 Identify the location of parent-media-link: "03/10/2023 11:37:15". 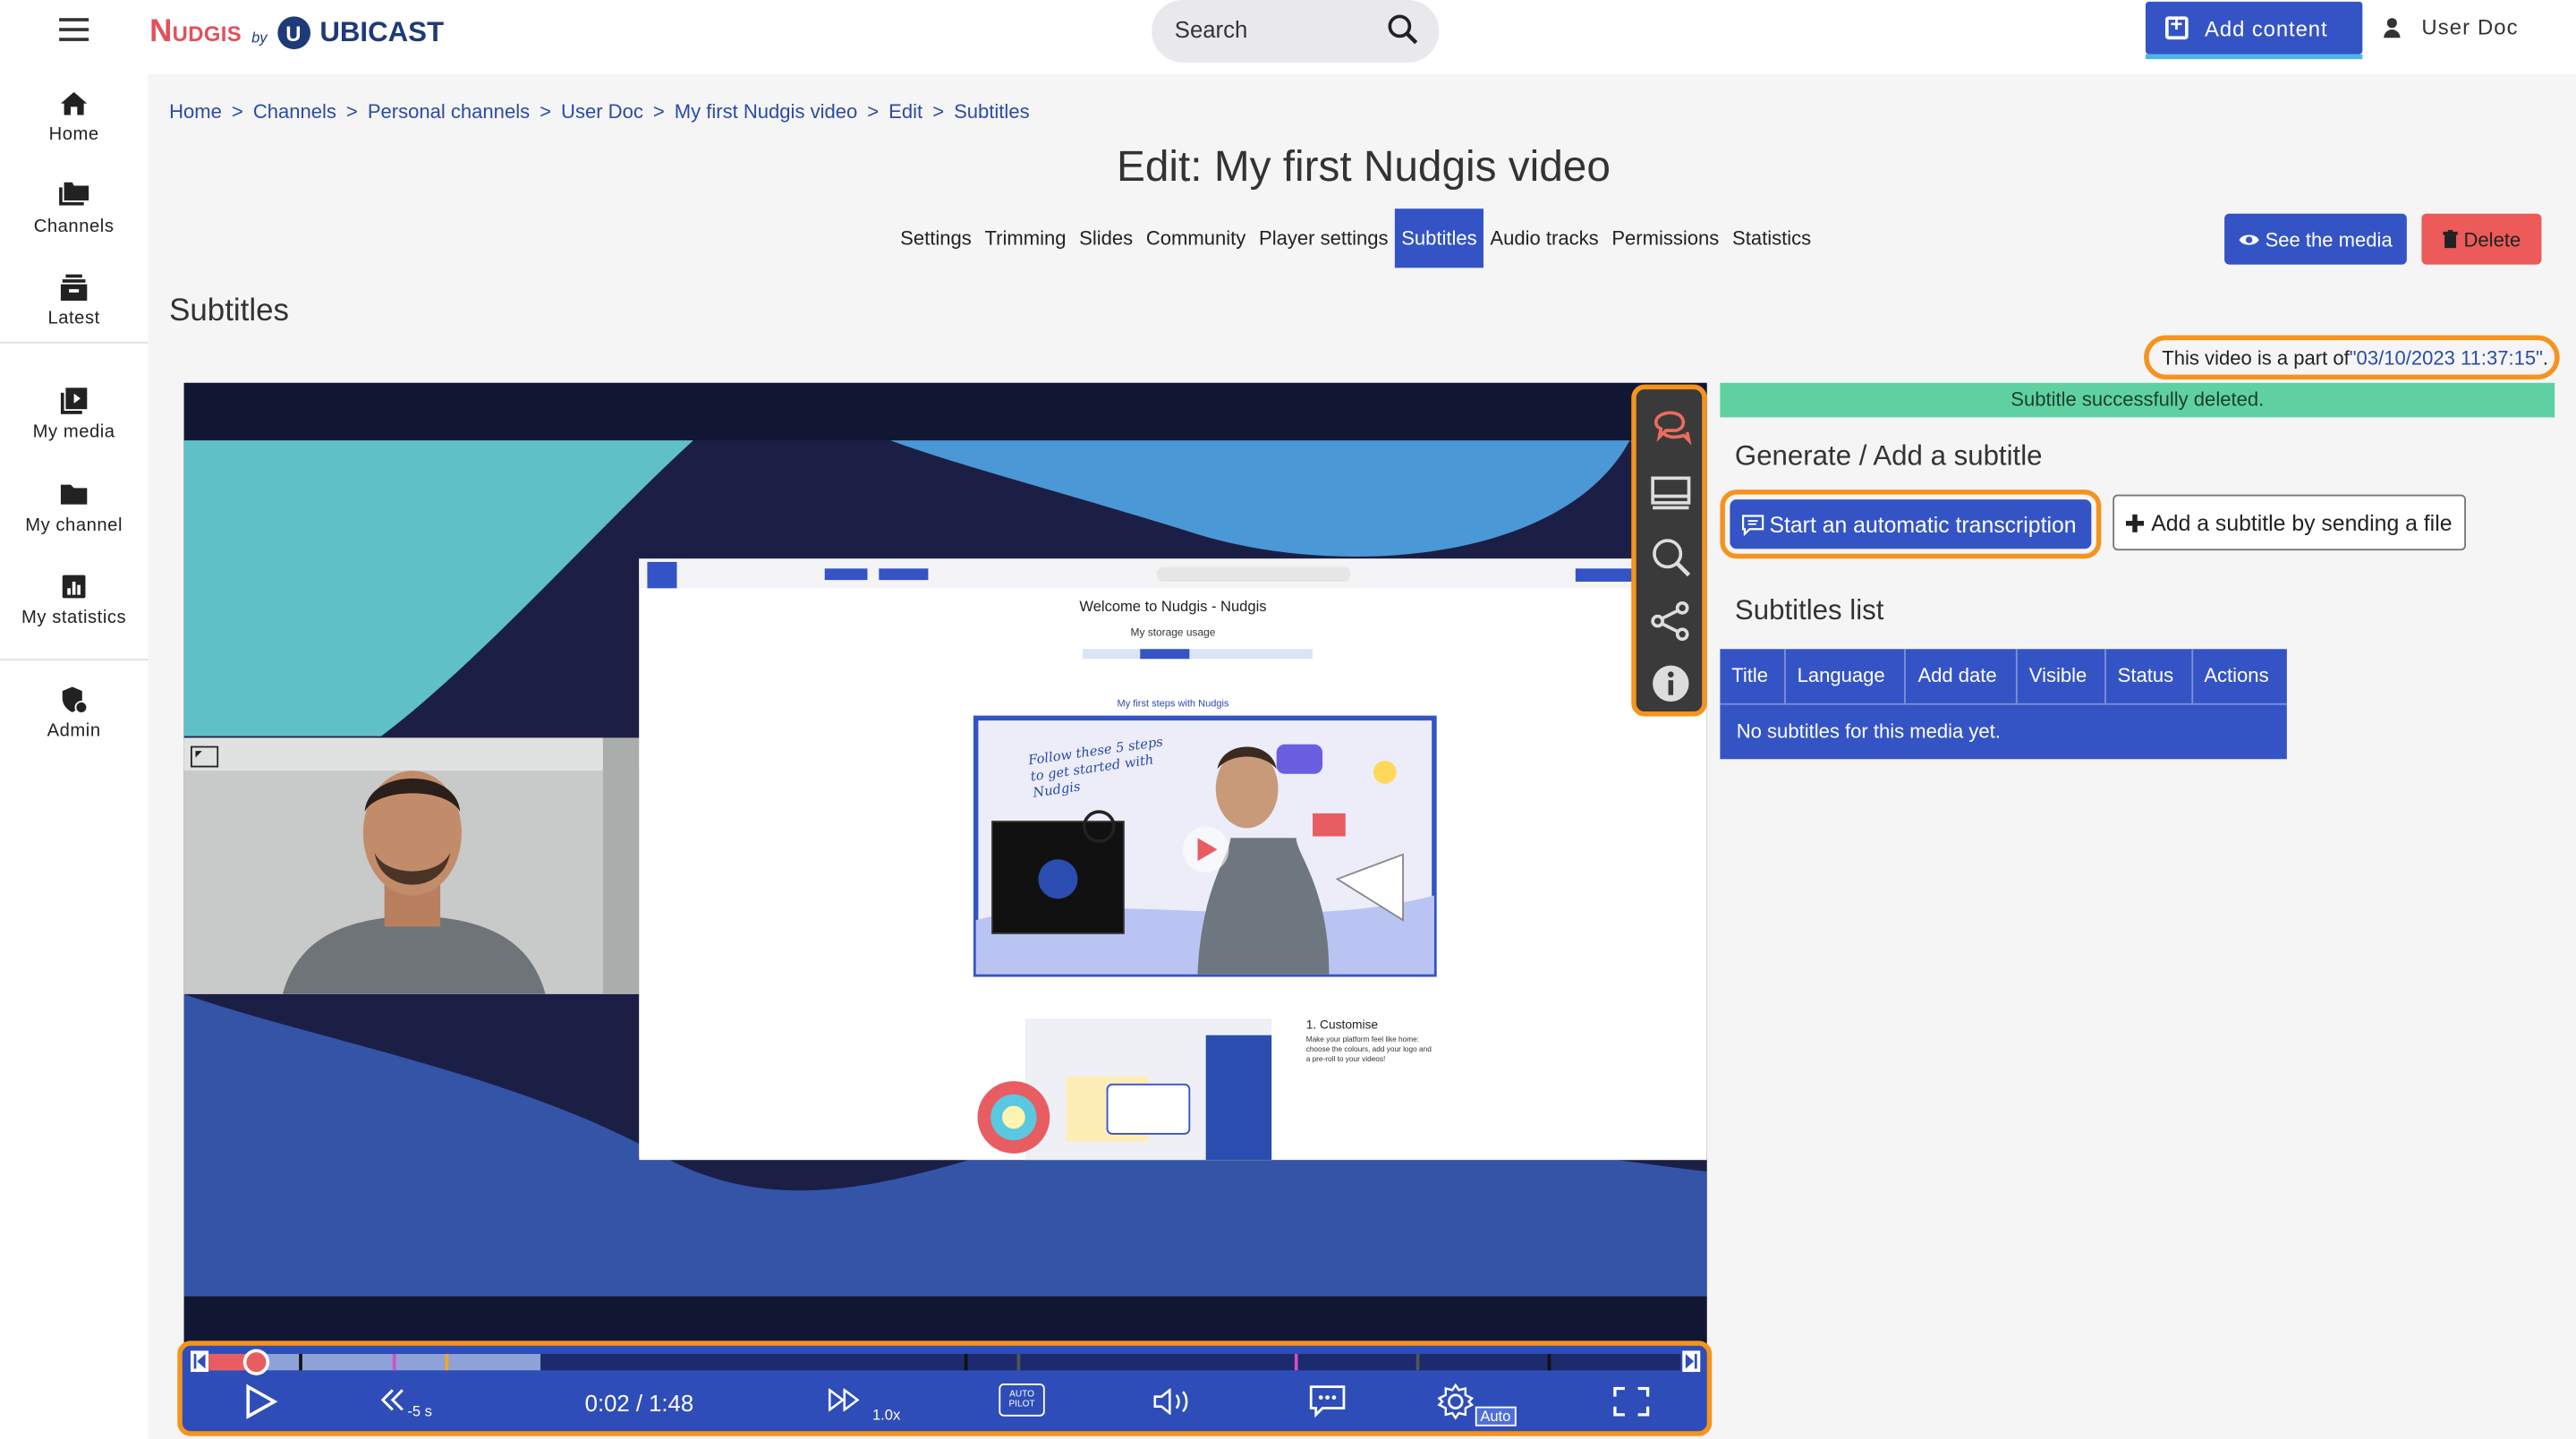
(2446, 357).